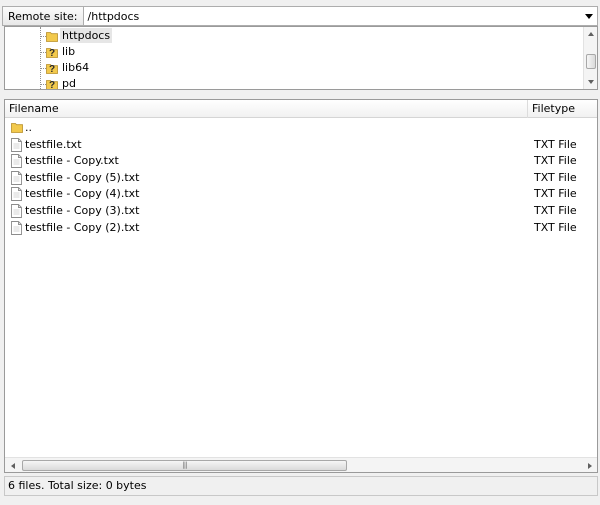 This screenshot has height=505, width=600. Describe the element at coordinates (294, 68) in the screenshot. I see `tree-item-lib64: ? lib64` at that location.